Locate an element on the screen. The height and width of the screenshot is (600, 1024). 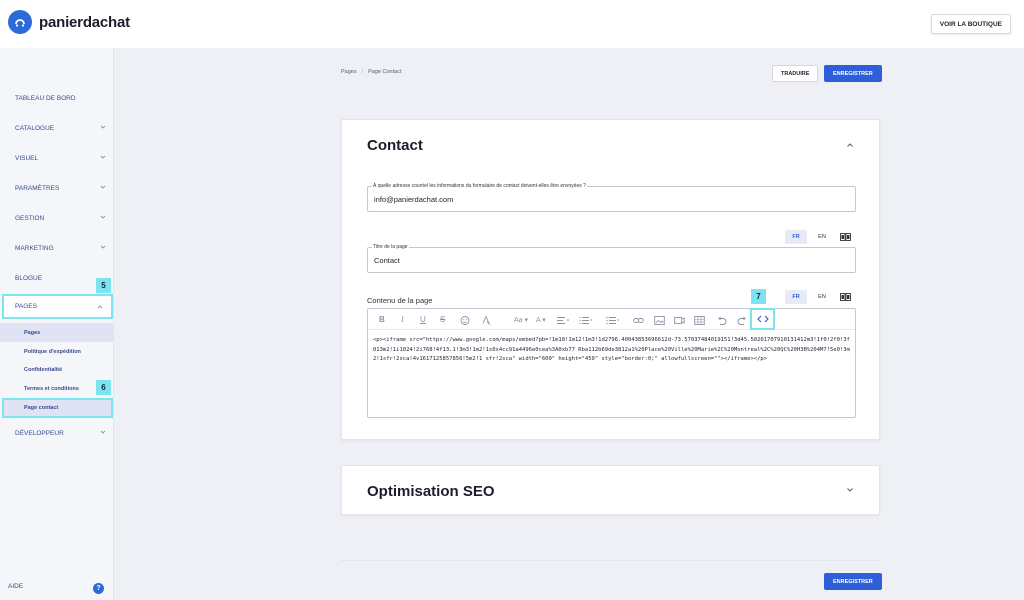
lang-tab-en-content: EN is located at coordinates (822, 297).